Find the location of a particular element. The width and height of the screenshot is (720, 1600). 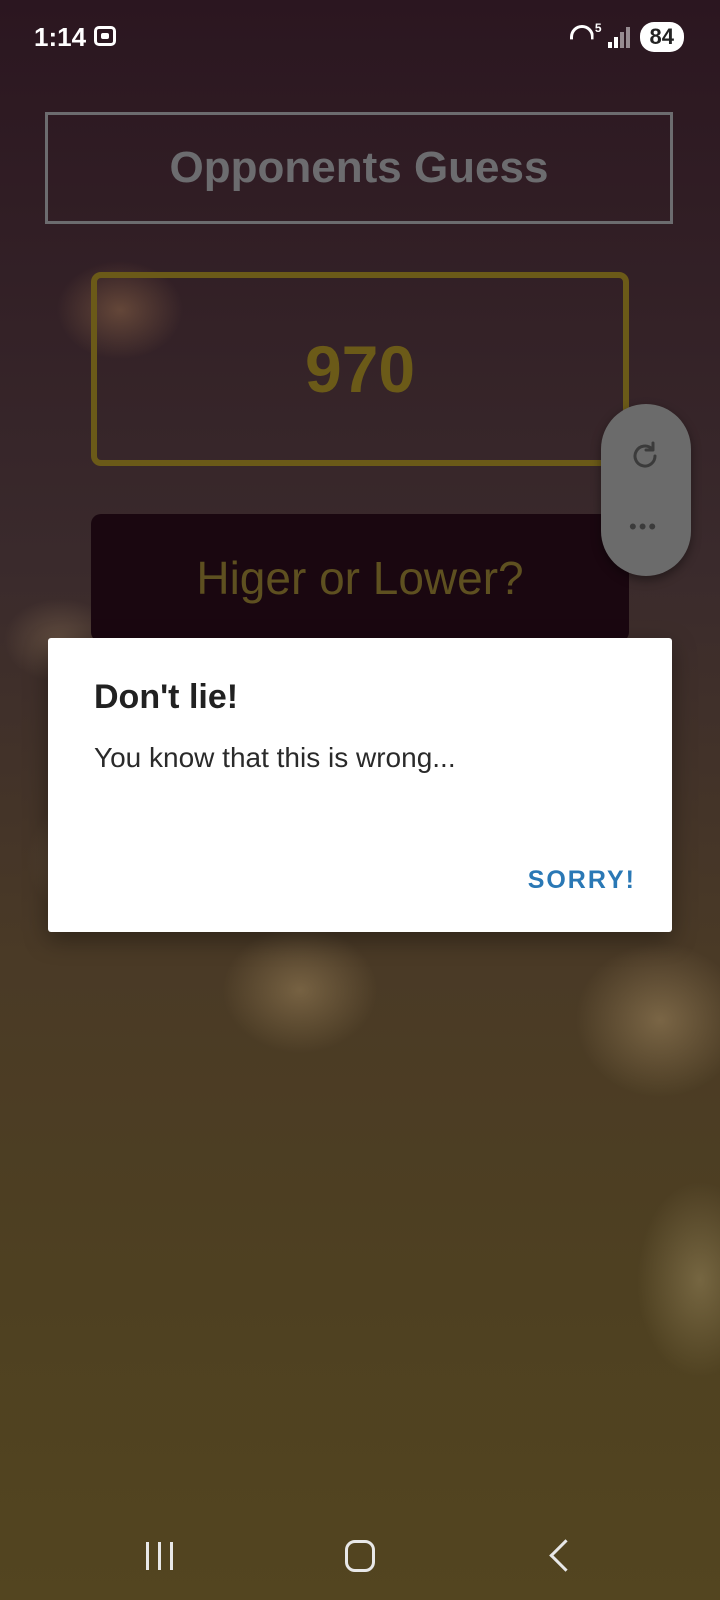

navigation-bar is located at coordinates (360, 1560).